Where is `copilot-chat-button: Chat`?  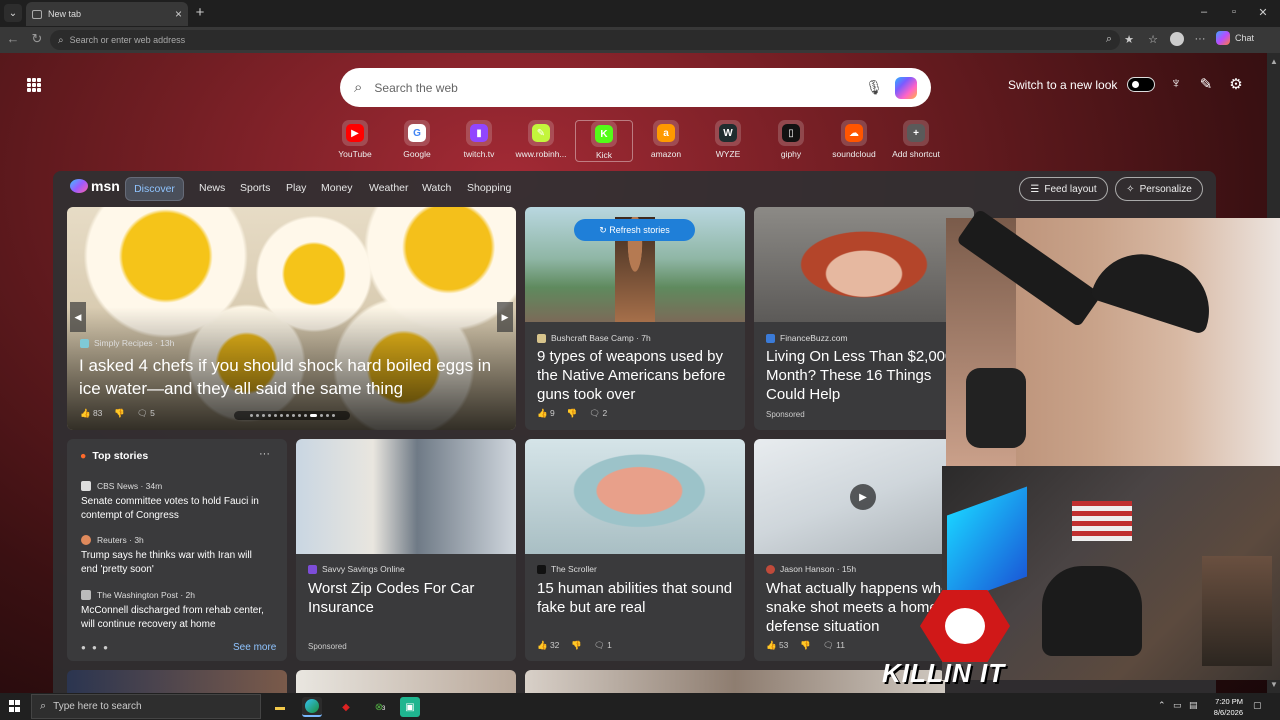
copilot-chat-button: Chat is located at coordinates (1235, 38).